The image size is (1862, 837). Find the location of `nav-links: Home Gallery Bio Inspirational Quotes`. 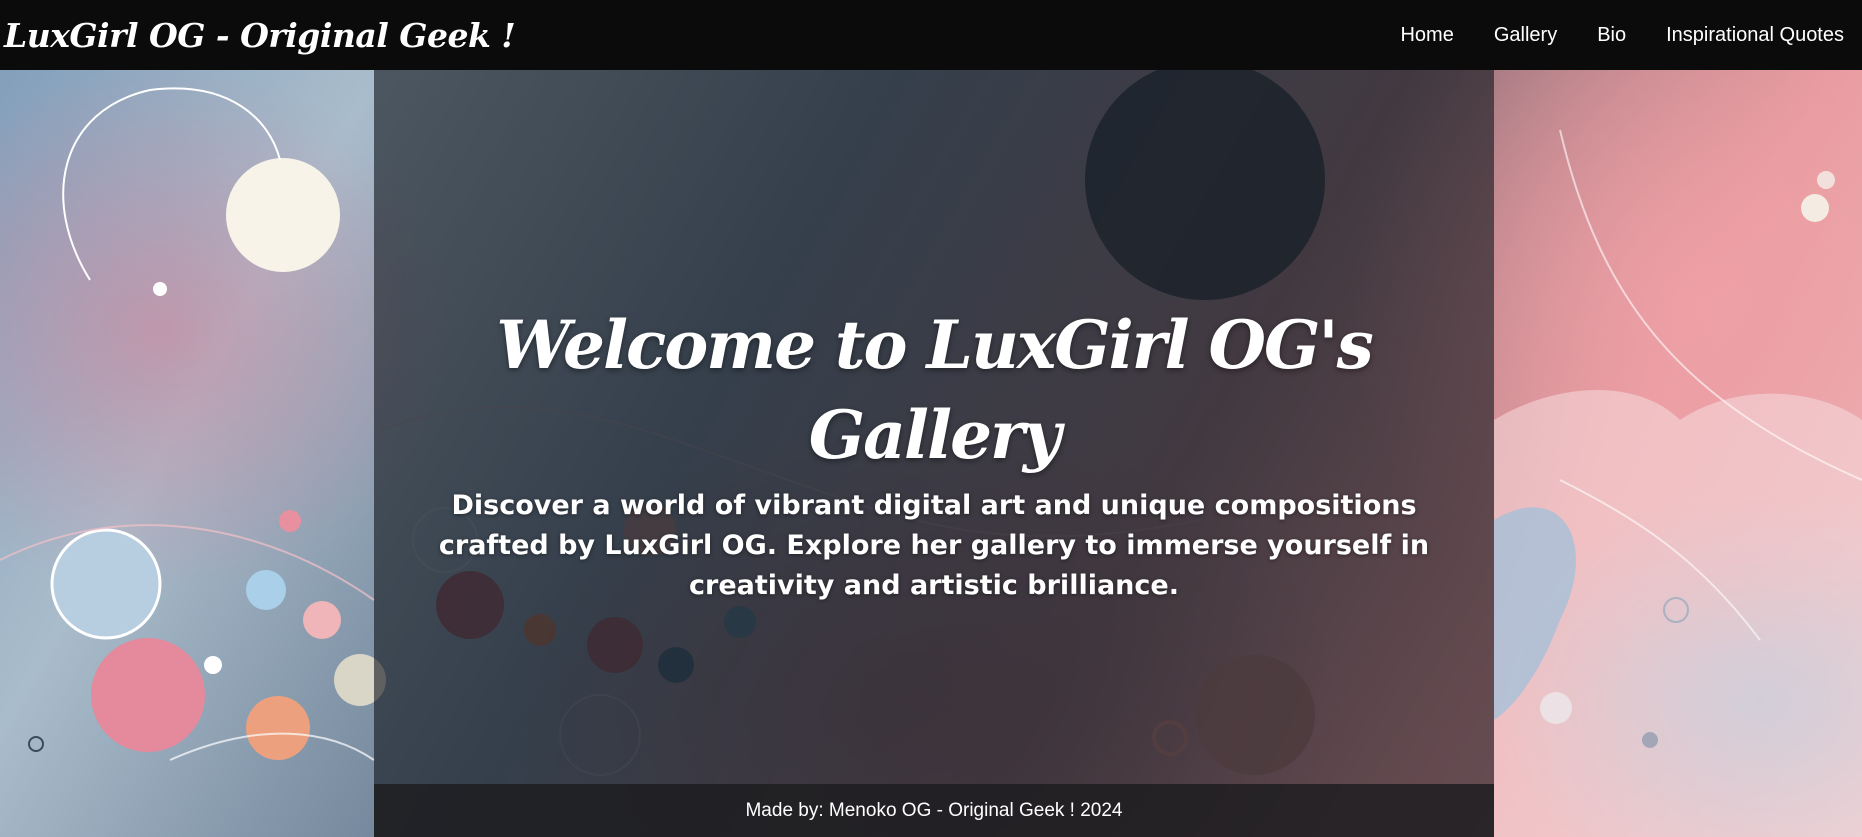

nav-links: Home Gallery Bio Inspirational Quotes is located at coordinates (1602, 35).